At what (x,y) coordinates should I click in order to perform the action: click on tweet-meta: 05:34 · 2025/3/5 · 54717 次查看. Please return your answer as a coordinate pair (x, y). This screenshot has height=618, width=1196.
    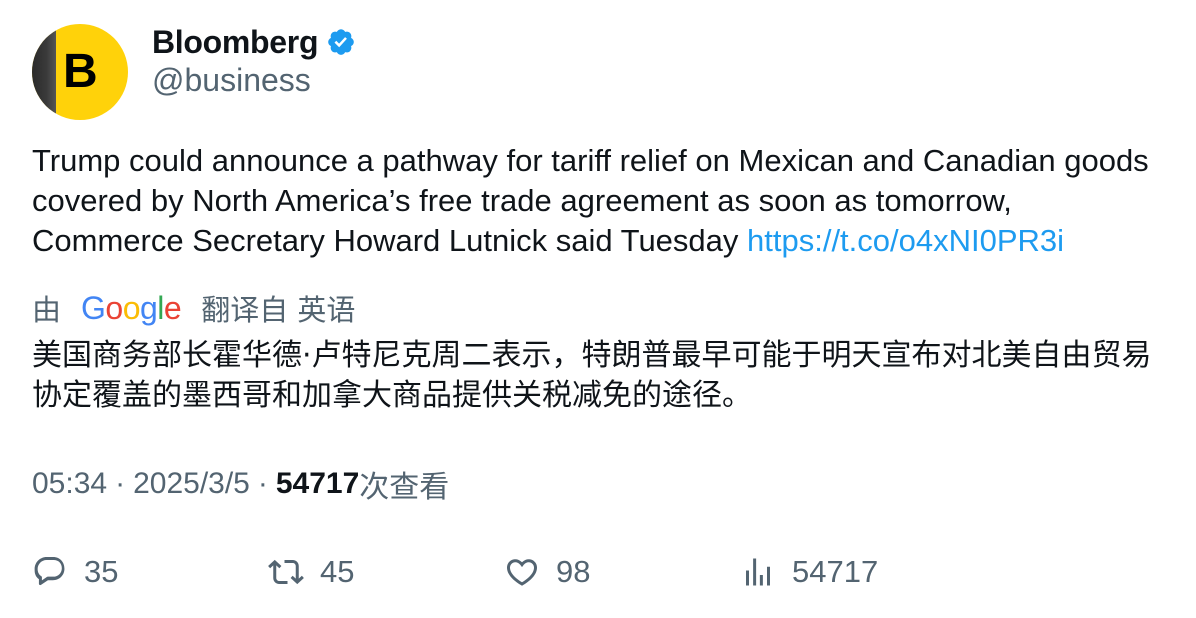
    Looking at the image, I should click on (241, 484).